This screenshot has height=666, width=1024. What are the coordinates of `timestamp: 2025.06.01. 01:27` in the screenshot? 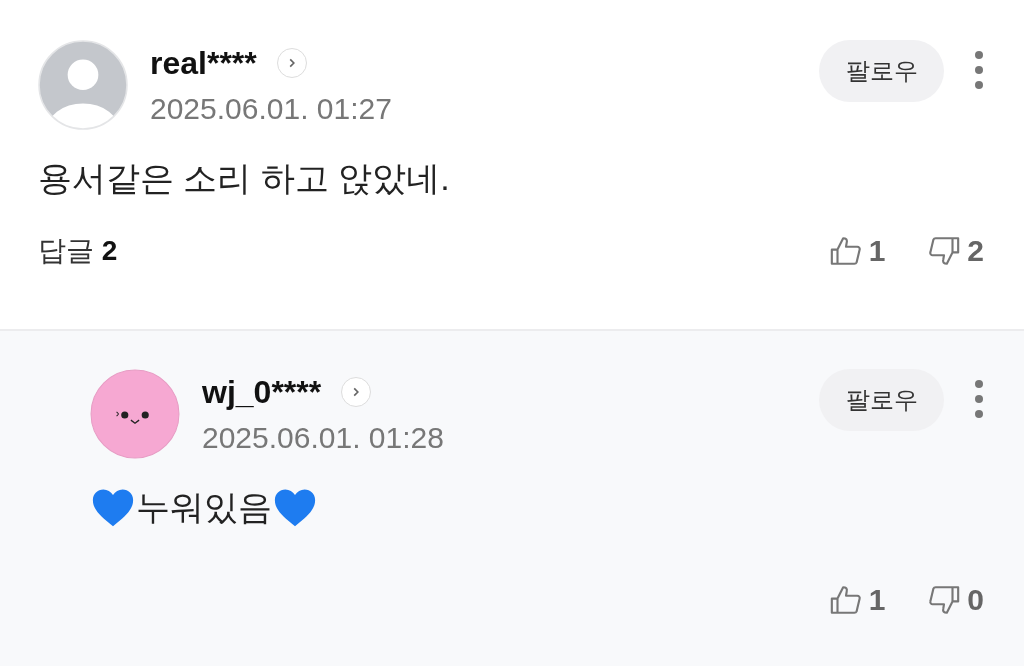 It's located at (271, 109).